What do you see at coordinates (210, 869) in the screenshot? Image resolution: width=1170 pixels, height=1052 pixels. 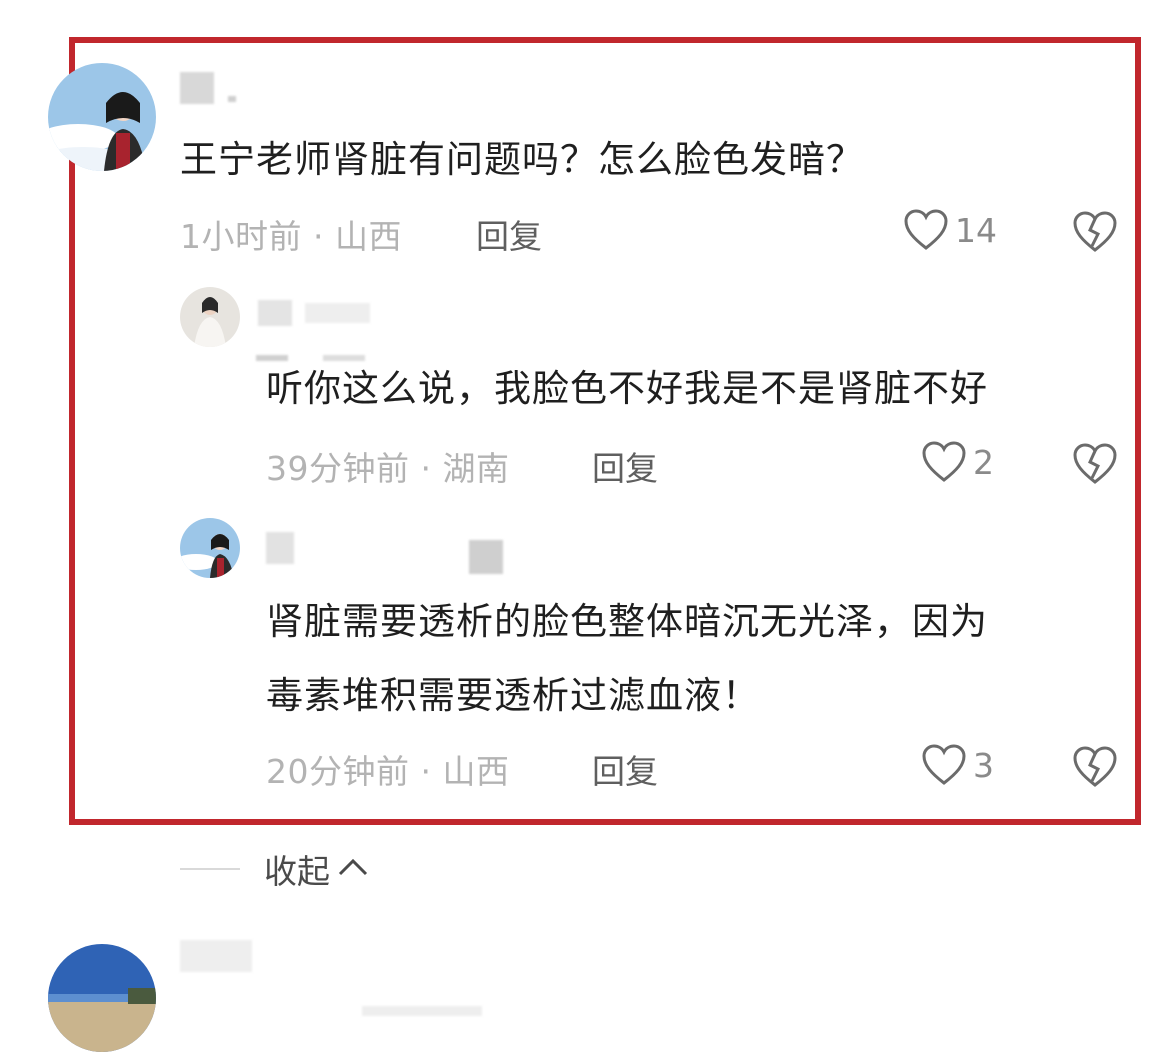 I see `collapse-divider` at bounding box center [210, 869].